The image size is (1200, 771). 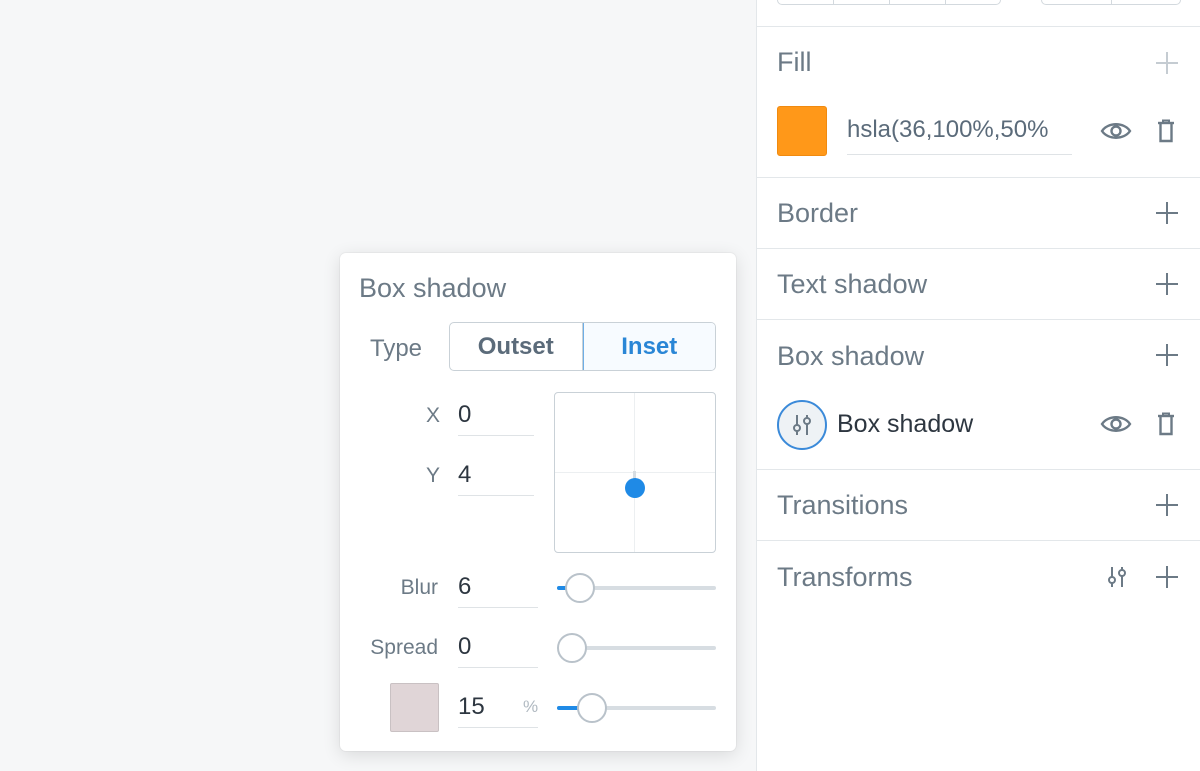 I want to click on opacity-unit-label: %, so click(x=531, y=706).